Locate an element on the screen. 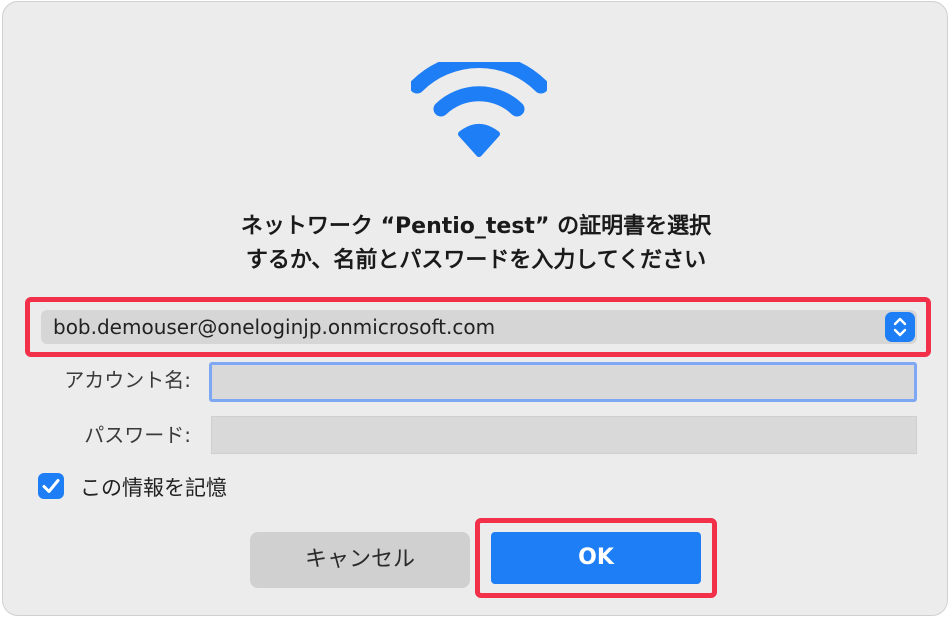 This screenshot has width=952, height=620. select-highlight-frame is located at coordinates (478, 327).